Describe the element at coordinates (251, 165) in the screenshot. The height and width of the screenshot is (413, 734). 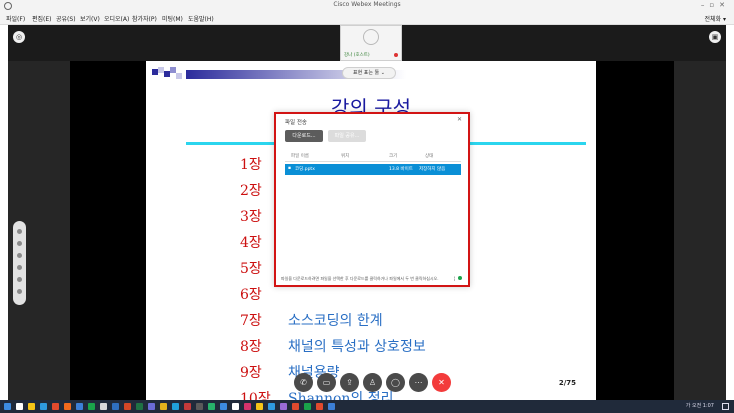
I see `chapter-number: 1장` at that location.